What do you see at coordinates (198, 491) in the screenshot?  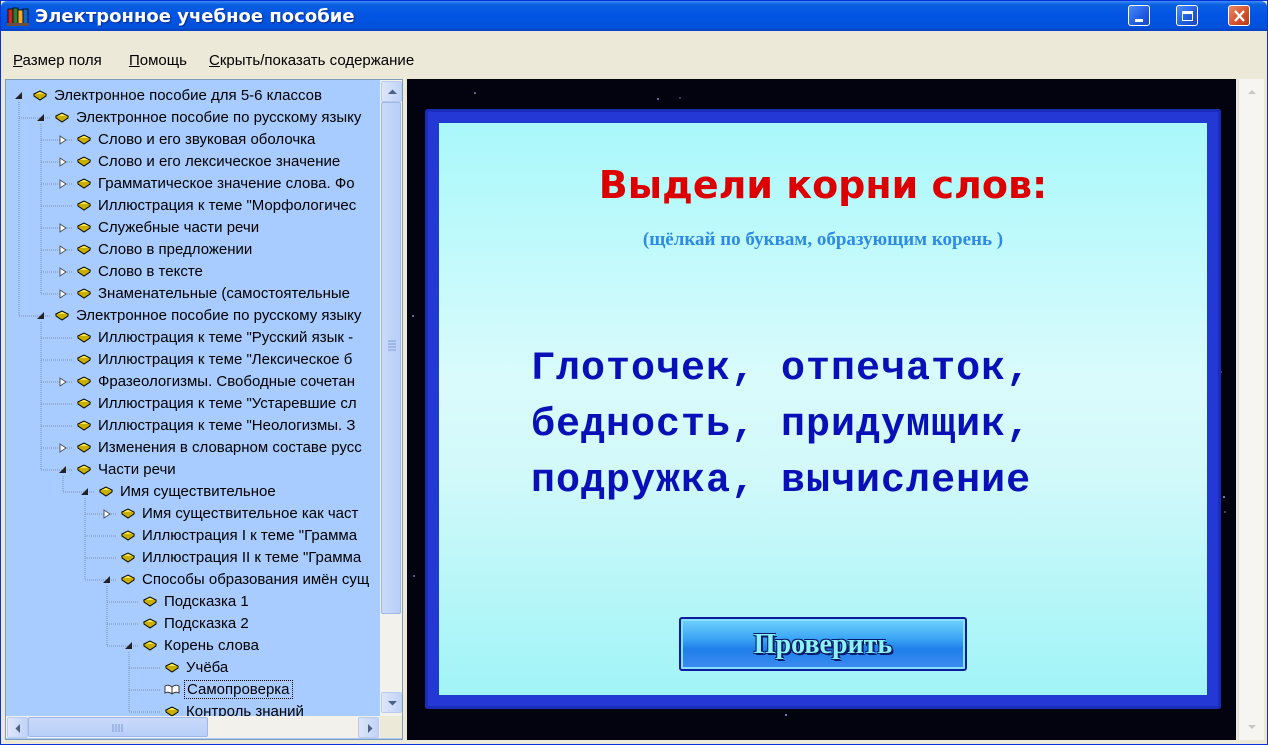 I see `tree-item-label: Имя существительное` at bounding box center [198, 491].